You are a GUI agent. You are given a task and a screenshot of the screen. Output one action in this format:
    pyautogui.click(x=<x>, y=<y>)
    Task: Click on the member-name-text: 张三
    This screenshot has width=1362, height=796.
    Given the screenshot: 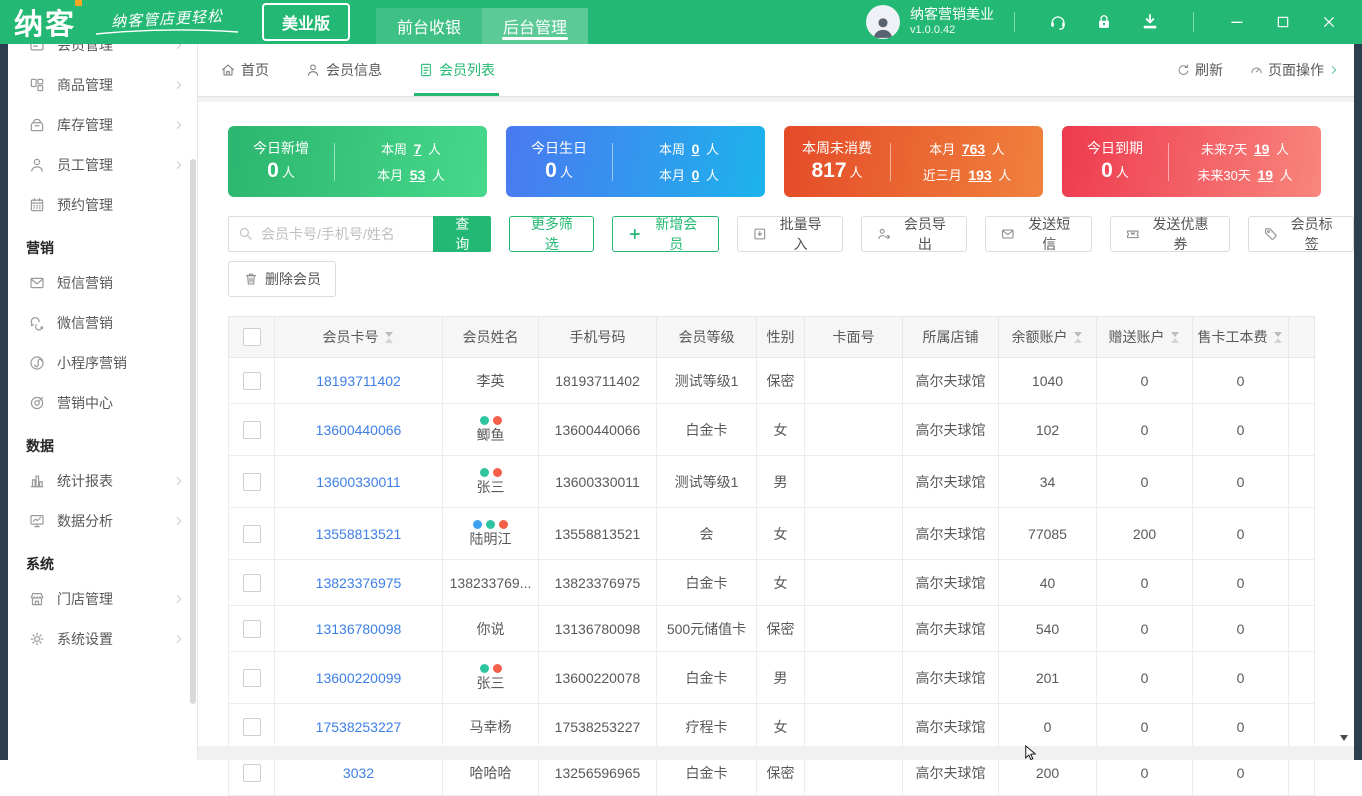 What is the action you would take?
    pyautogui.click(x=490, y=487)
    